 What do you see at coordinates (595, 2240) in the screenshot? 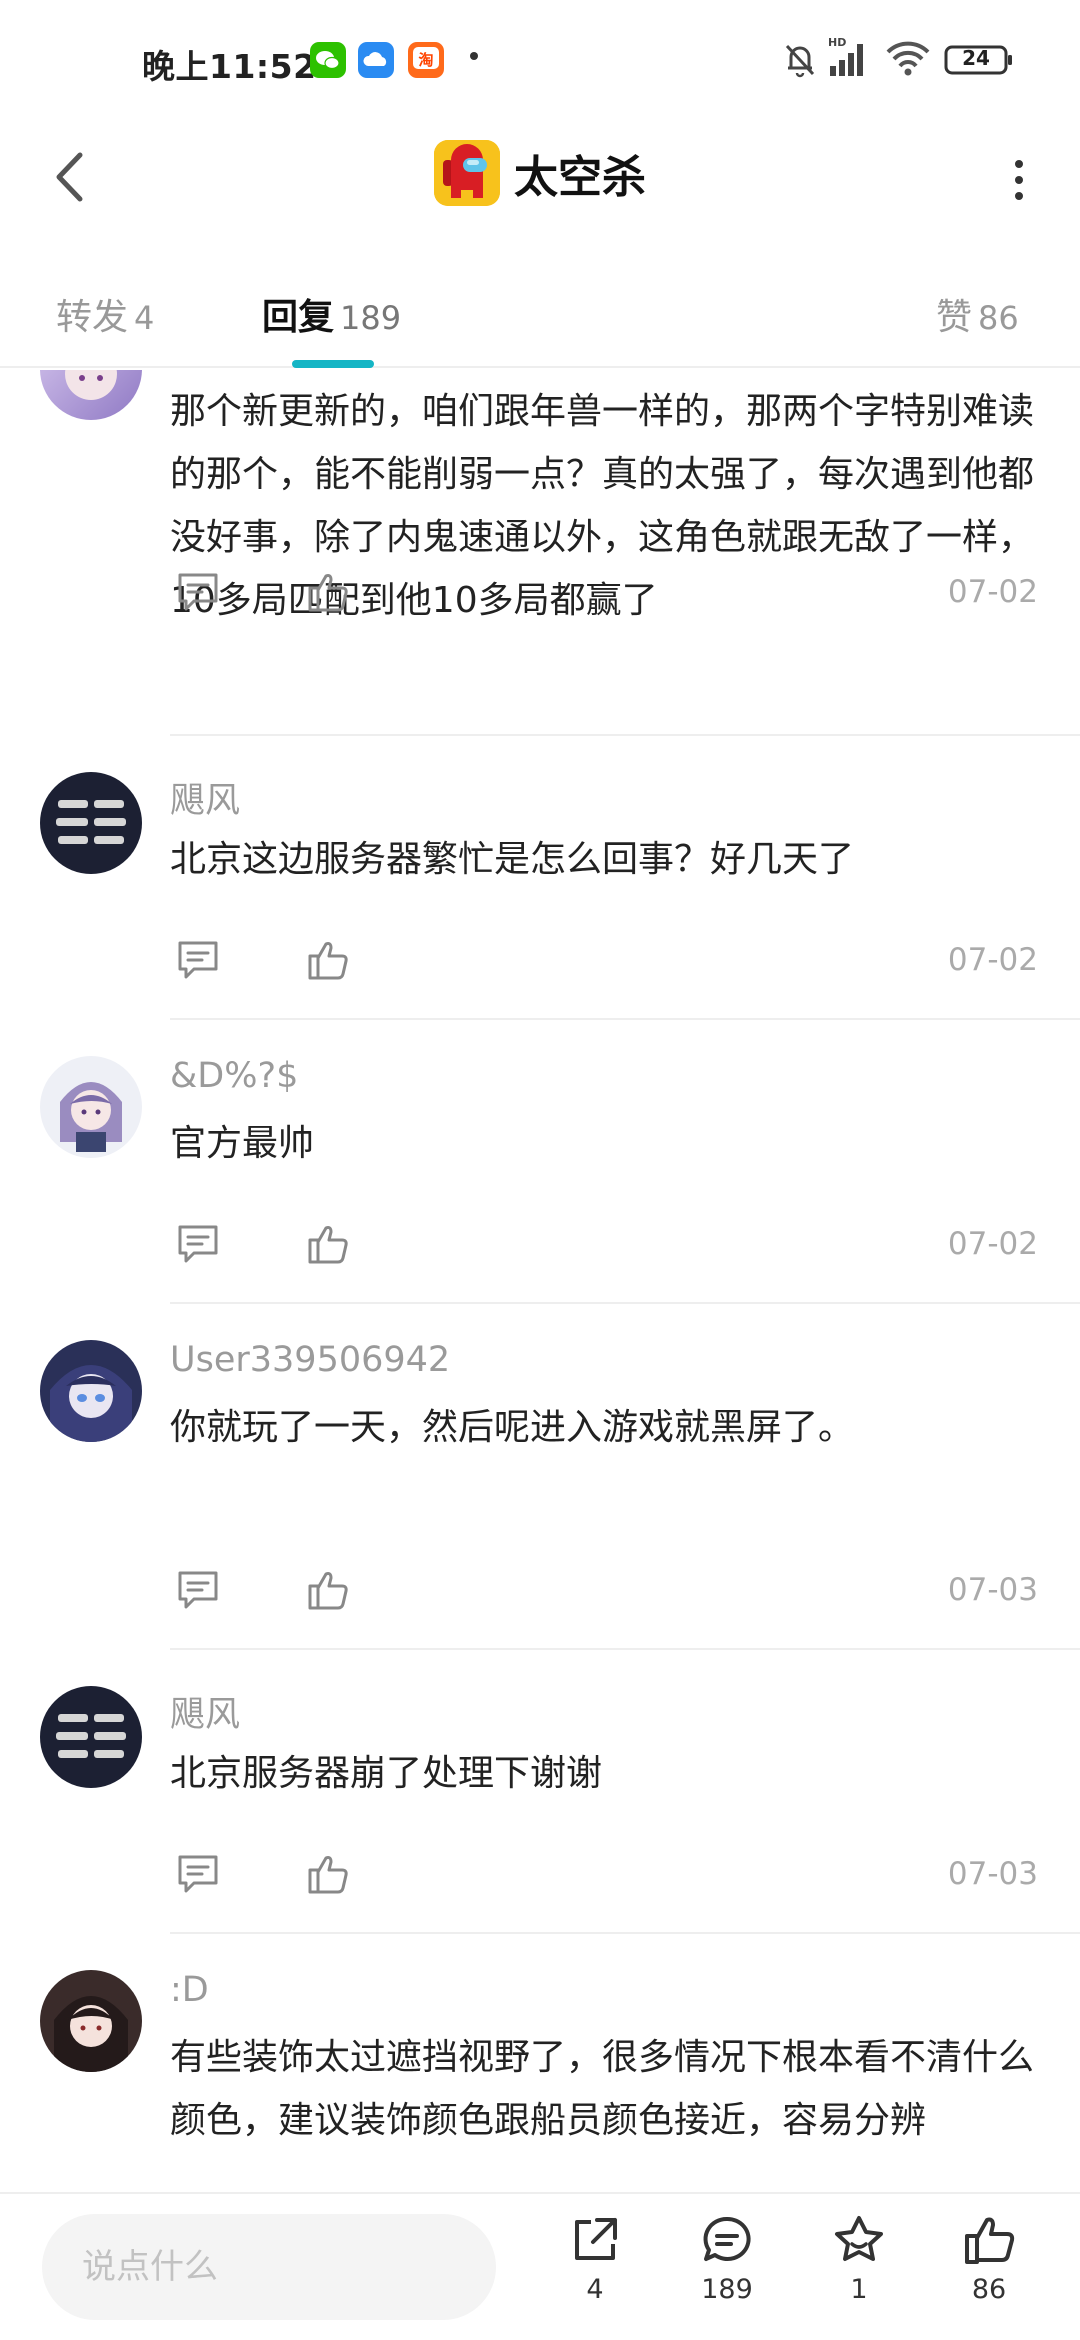
I see `share-icon` at bounding box center [595, 2240].